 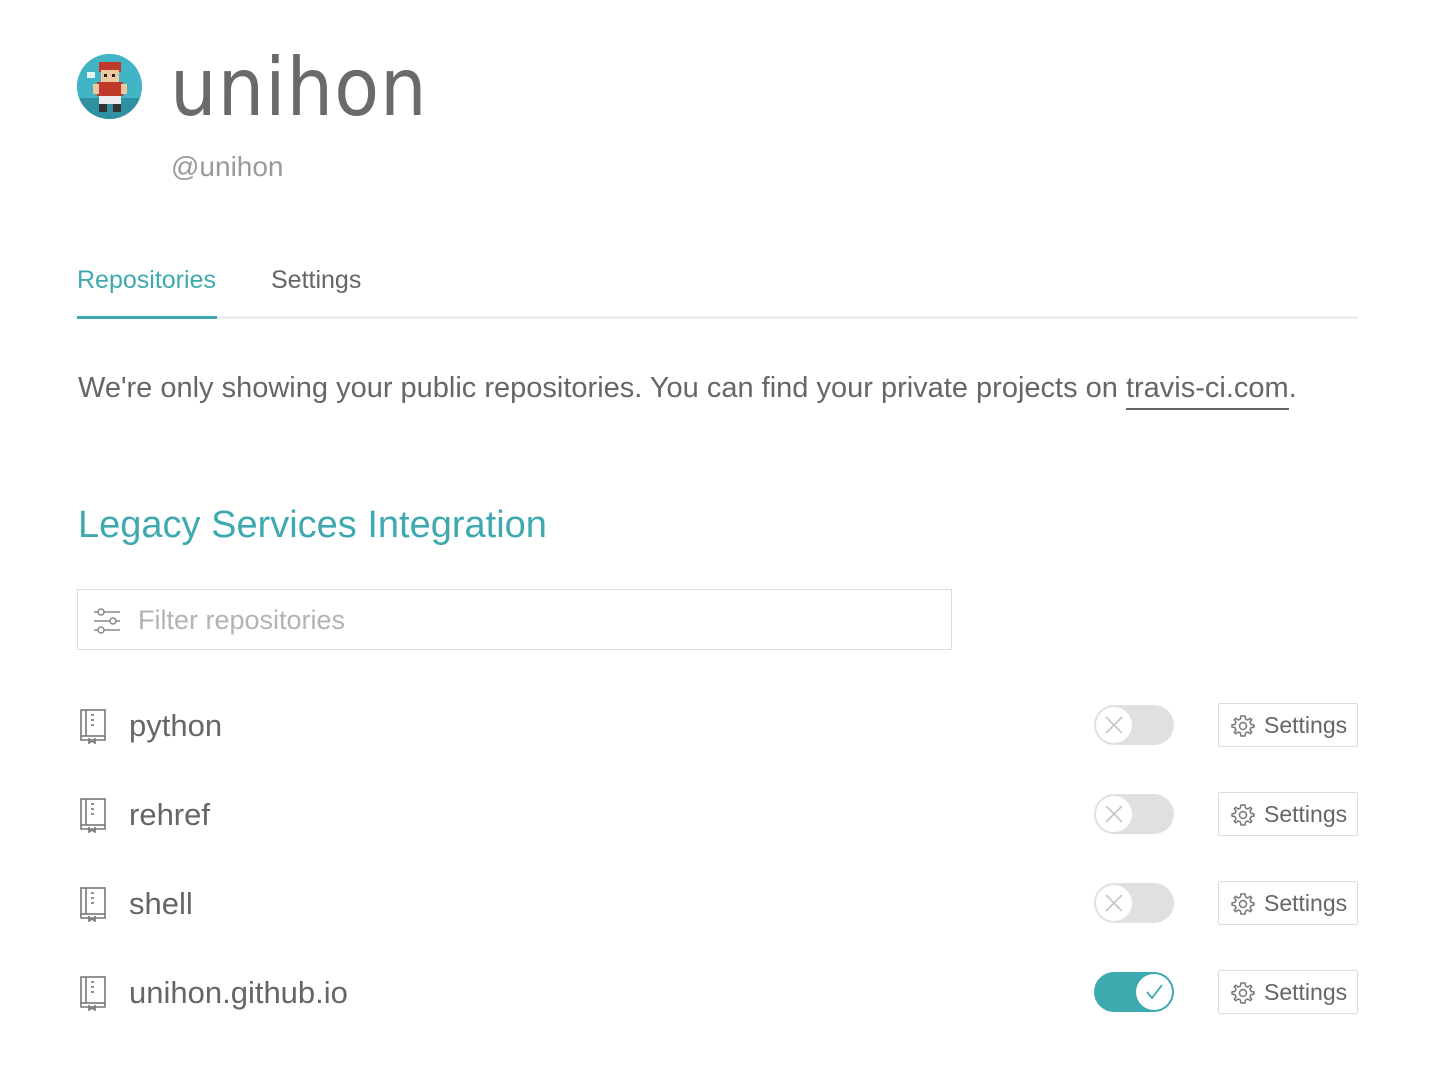 What do you see at coordinates (299, 87) in the screenshot?
I see `profile-name: unihon` at bounding box center [299, 87].